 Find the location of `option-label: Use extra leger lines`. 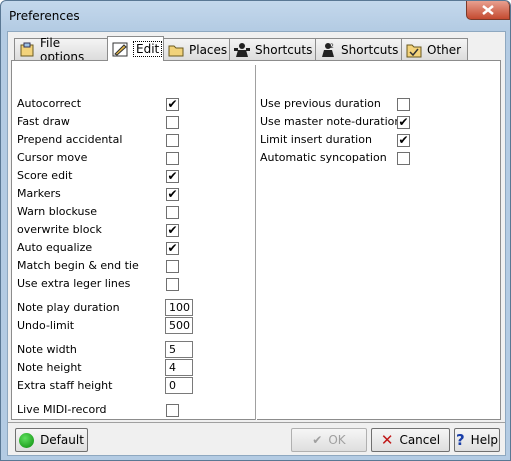

option-label: Use extra leger lines is located at coordinates (74, 283).